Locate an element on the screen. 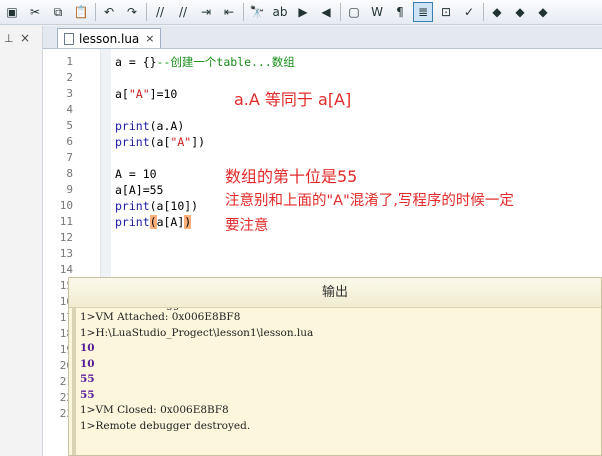 The width and height of the screenshot is (602, 456). comment-icon: // is located at coordinates (160, 12).